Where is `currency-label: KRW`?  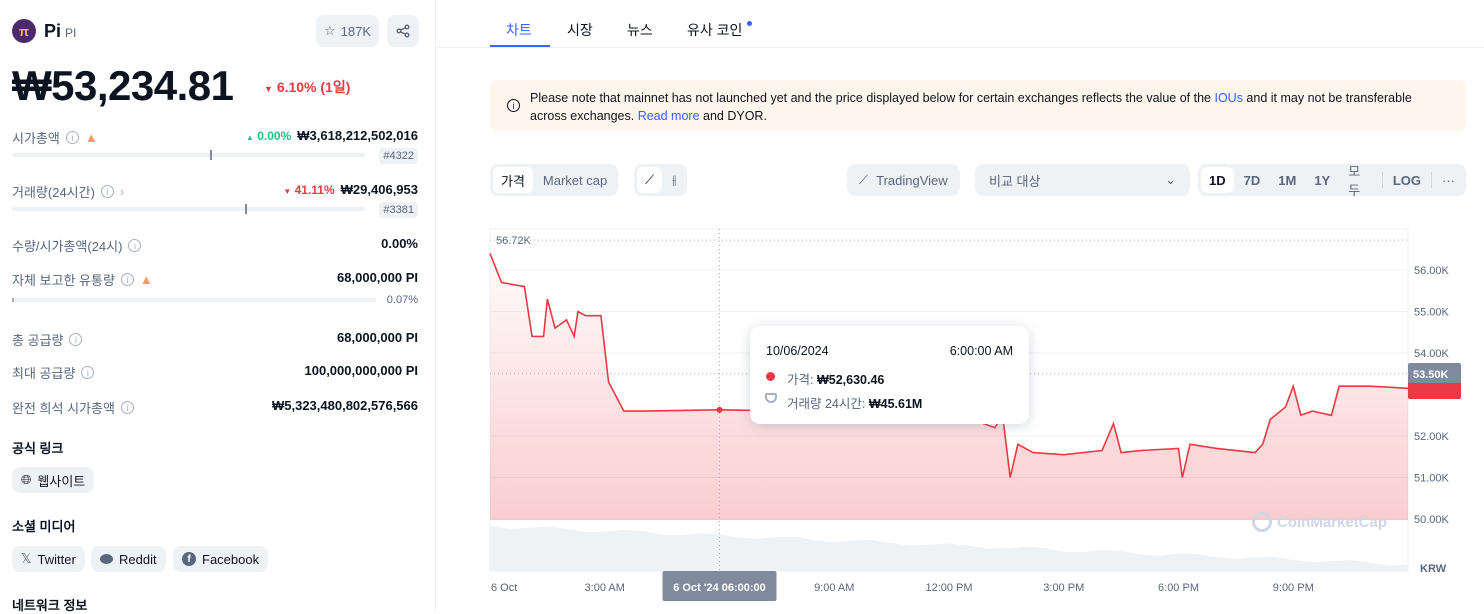 currency-label: KRW is located at coordinates (1433, 569).